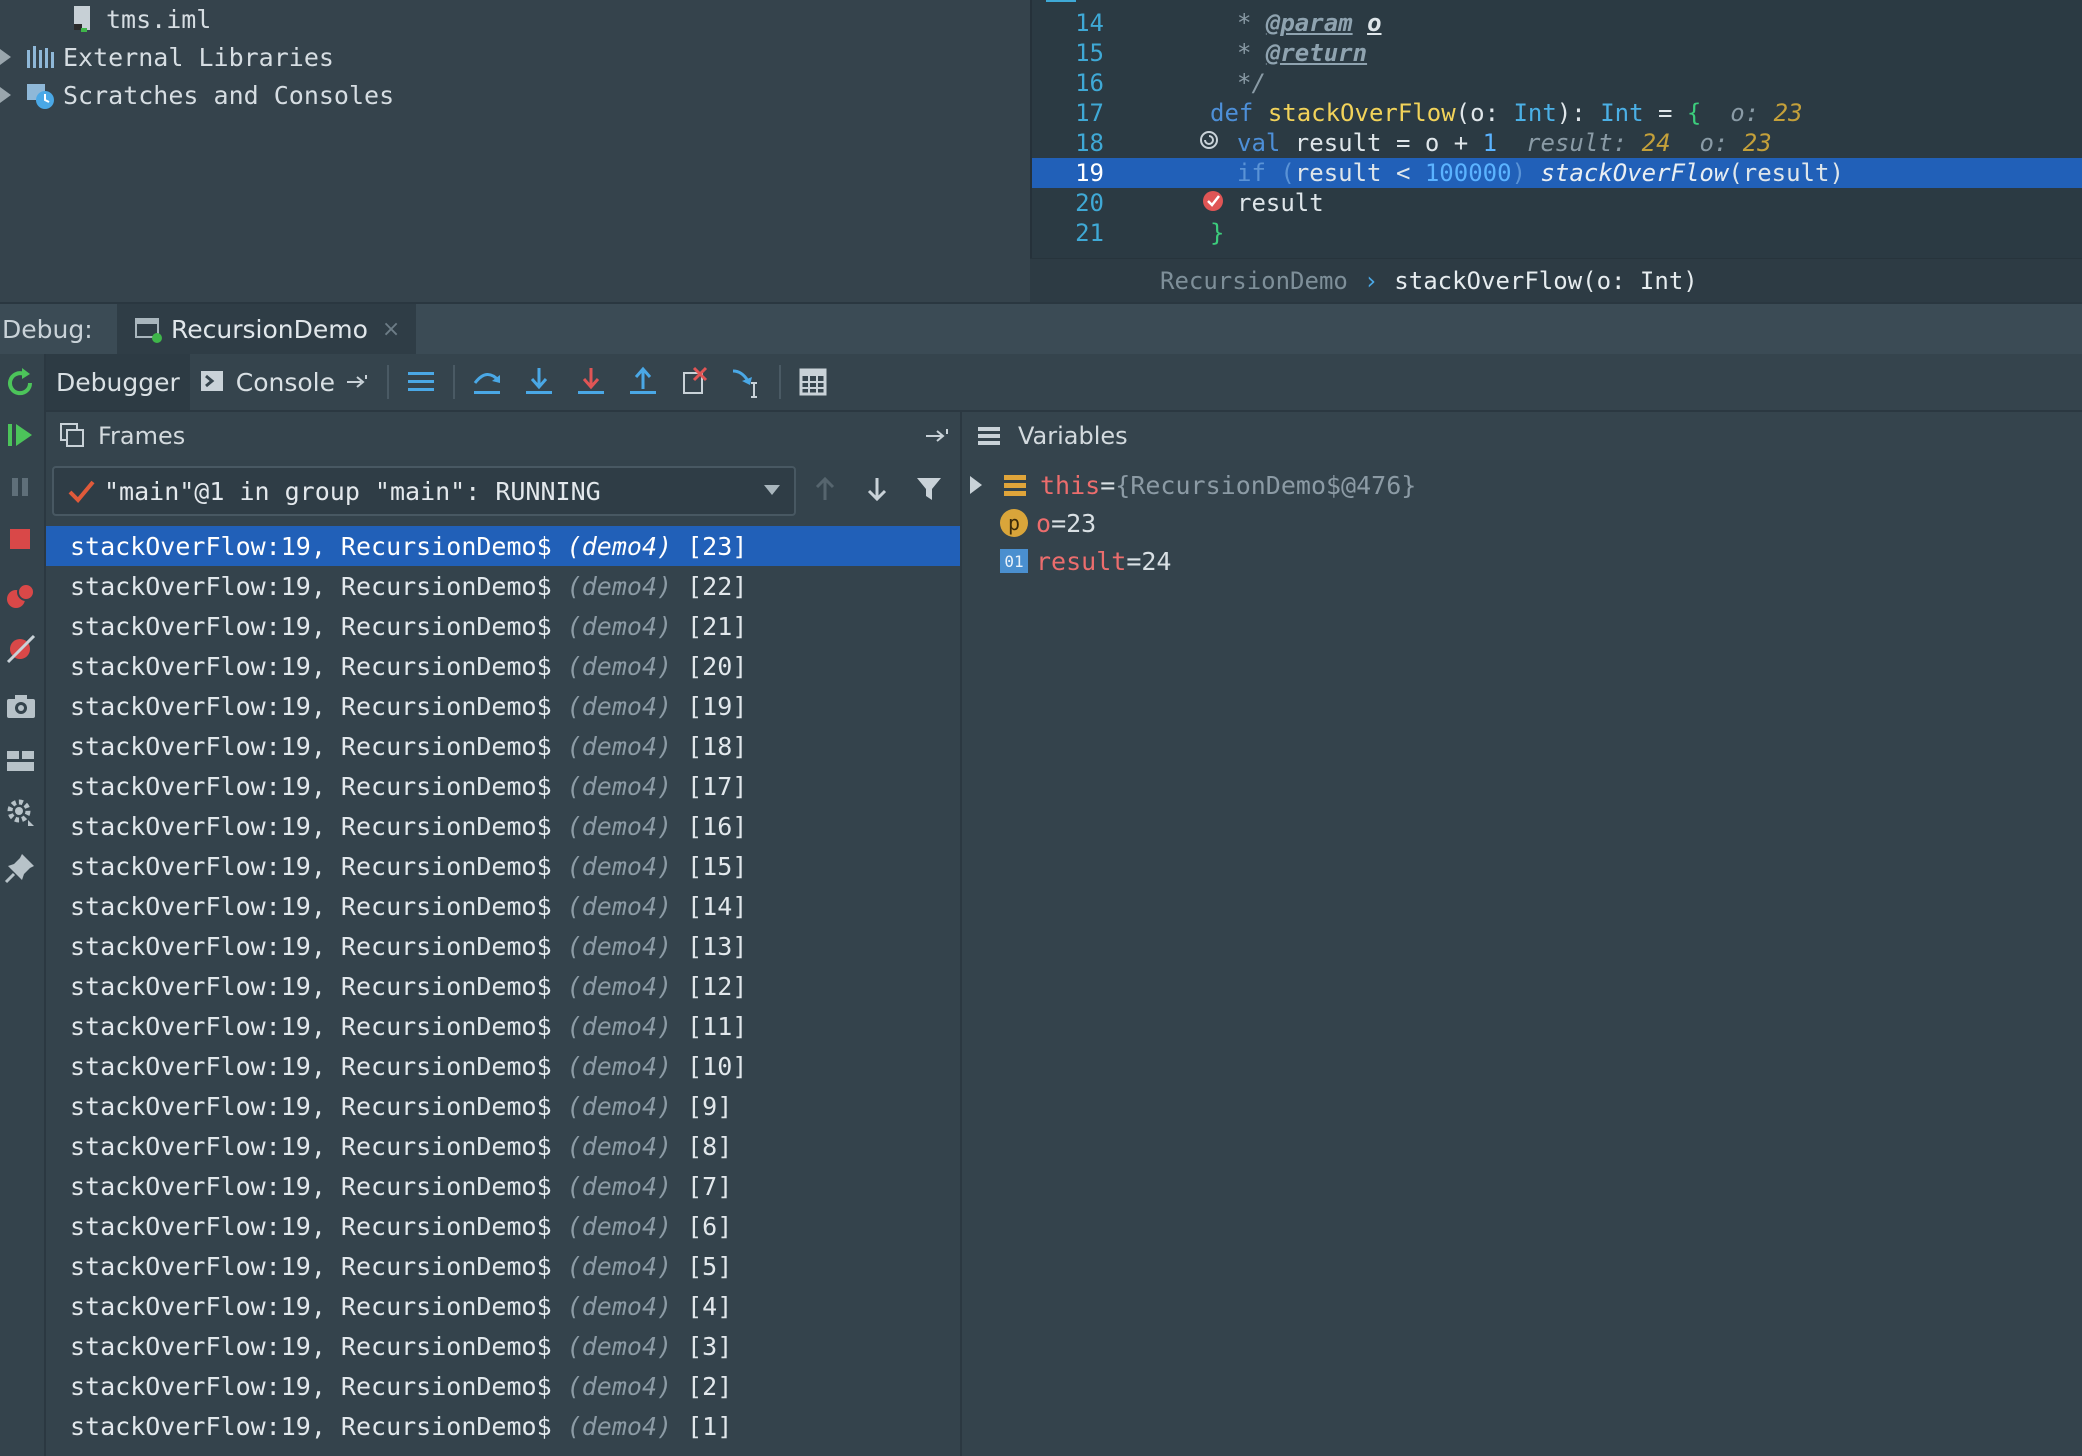  Describe the element at coordinates (21, 539) in the screenshot. I see `stop-icon` at that location.